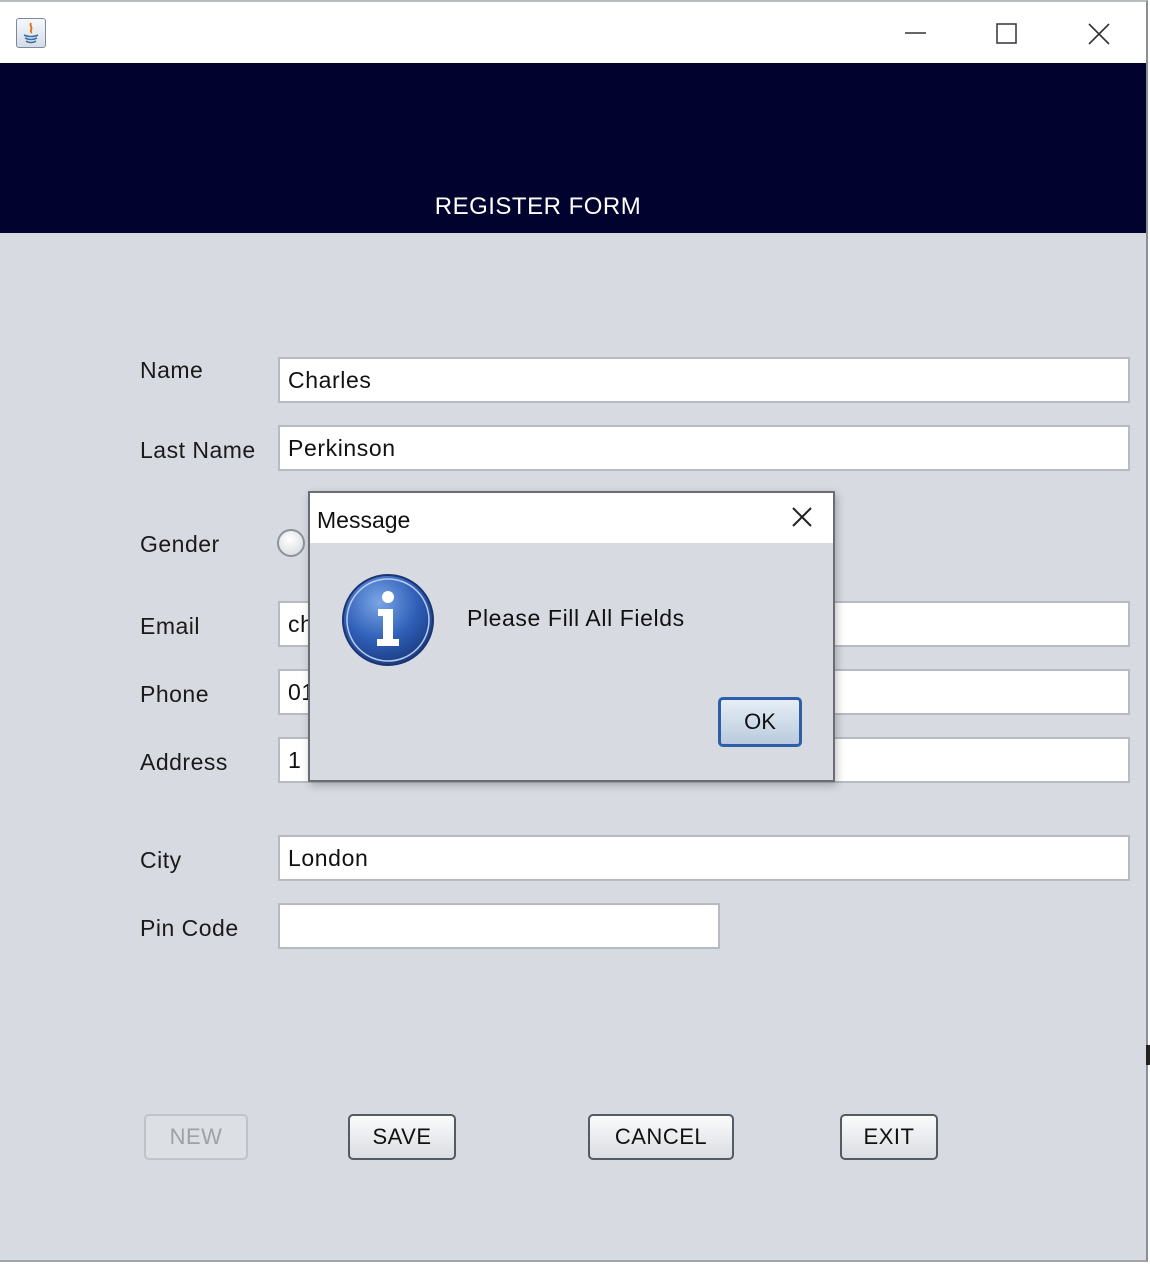  What do you see at coordinates (704, 448) in the screenshot?
I see `last-name-field` at bounding box center [704, 448].